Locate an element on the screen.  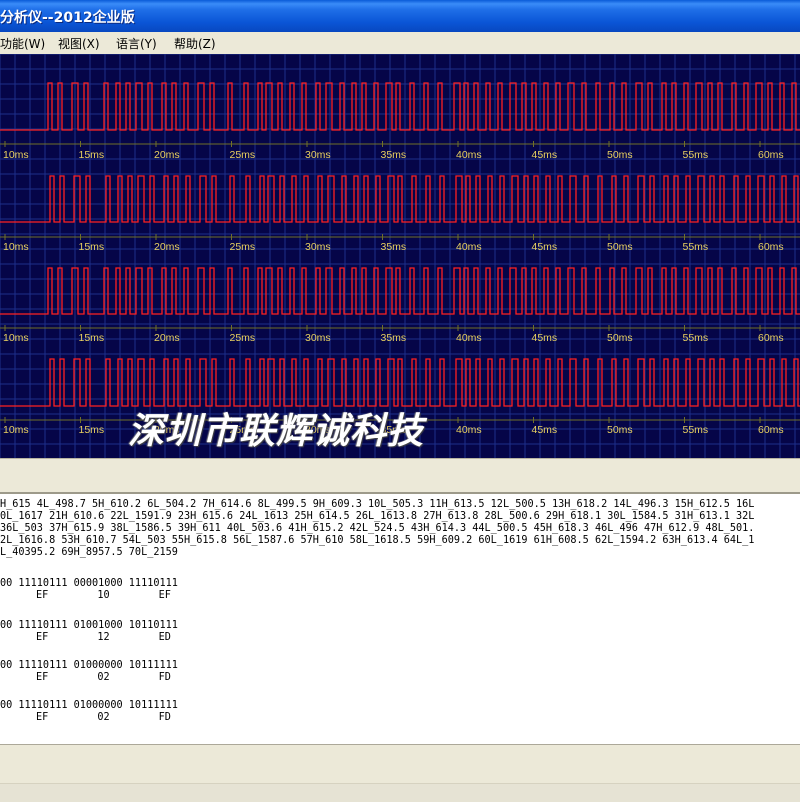
window-title: 分析仪--2012企业版 is located at coordinates (67, 18).